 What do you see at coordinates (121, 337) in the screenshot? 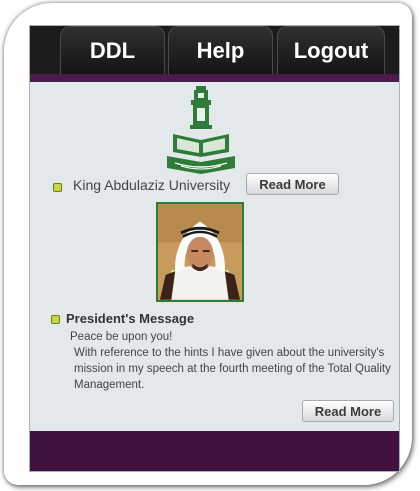
I see `president-greeting: Peace be upon you!` at bounding box center [121, 337].